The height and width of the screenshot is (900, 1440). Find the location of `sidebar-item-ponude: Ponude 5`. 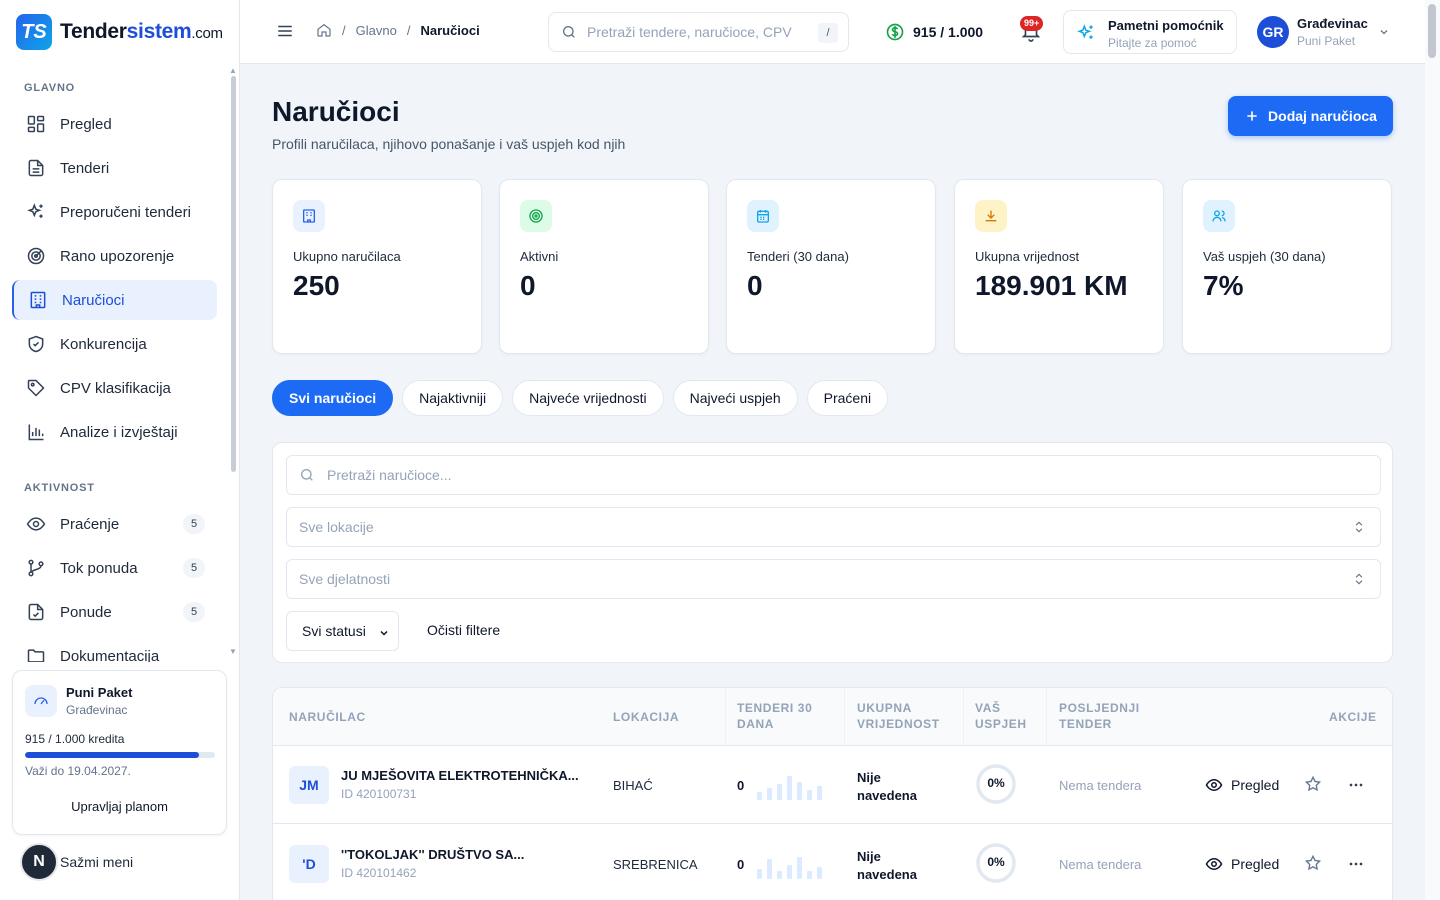

sidebar-item-ponude: Ponude 5 is located at coordinates (114, 612).